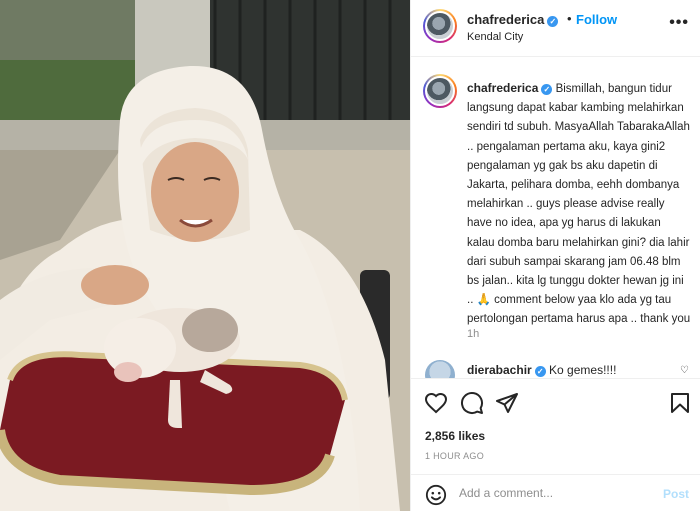 The width and height of the screenshot is (700, 511). Describe the element at coordinates (472, 403) in the screenshot. I see `comment-bubble-icon` at that location.